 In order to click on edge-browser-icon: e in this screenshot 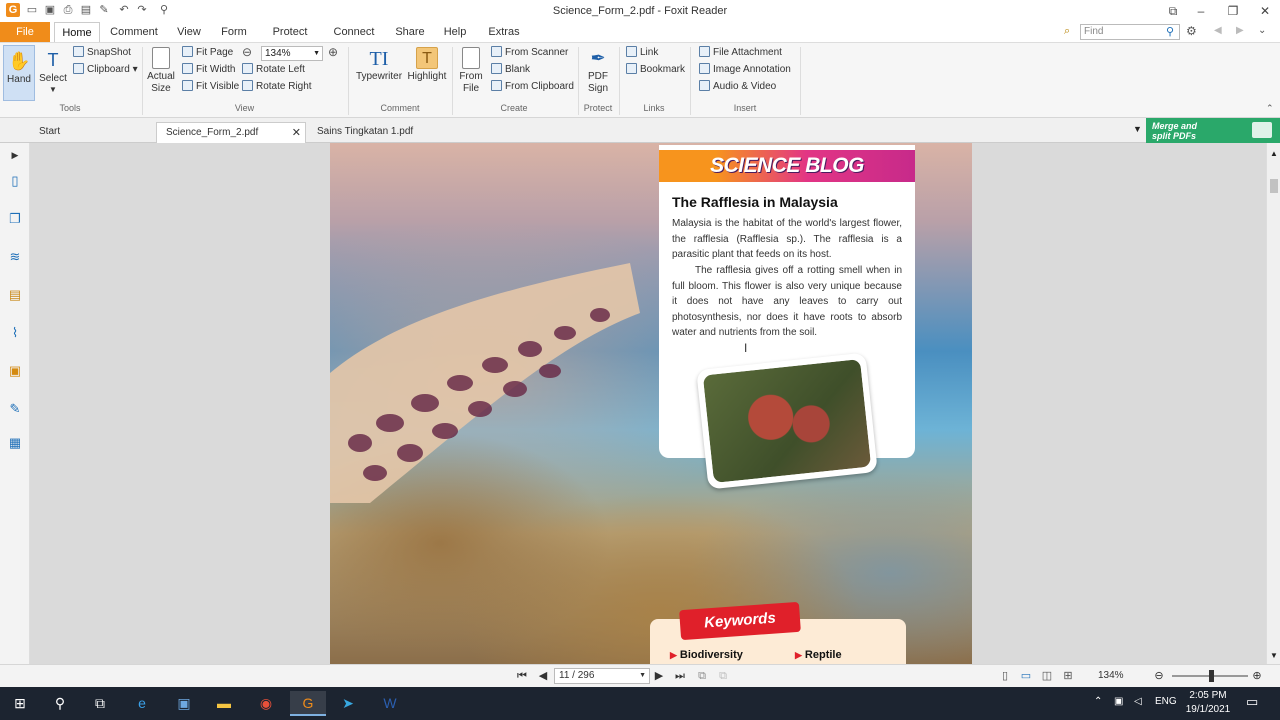, I will do `click(142, 703)`.